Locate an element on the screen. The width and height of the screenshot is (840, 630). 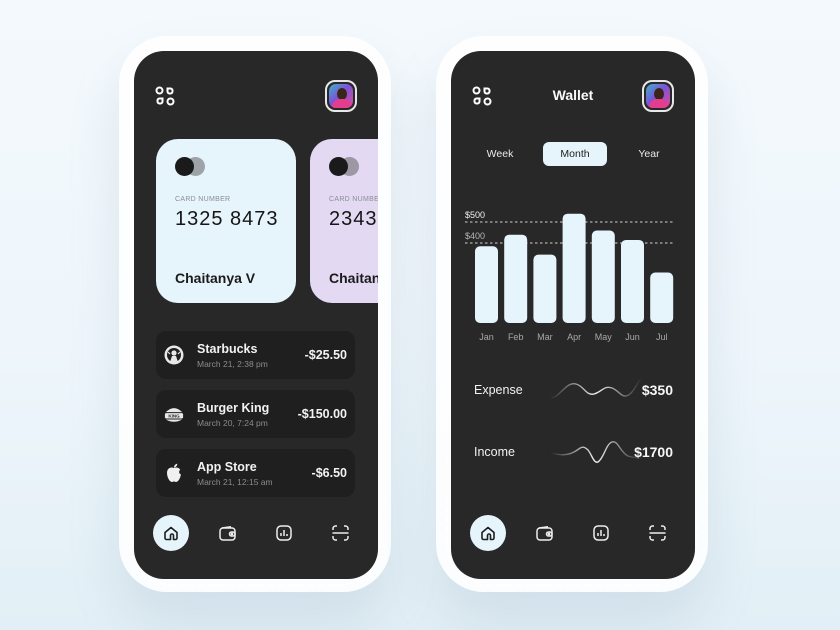
svg-text: KING is located at coordinates (174, 416).